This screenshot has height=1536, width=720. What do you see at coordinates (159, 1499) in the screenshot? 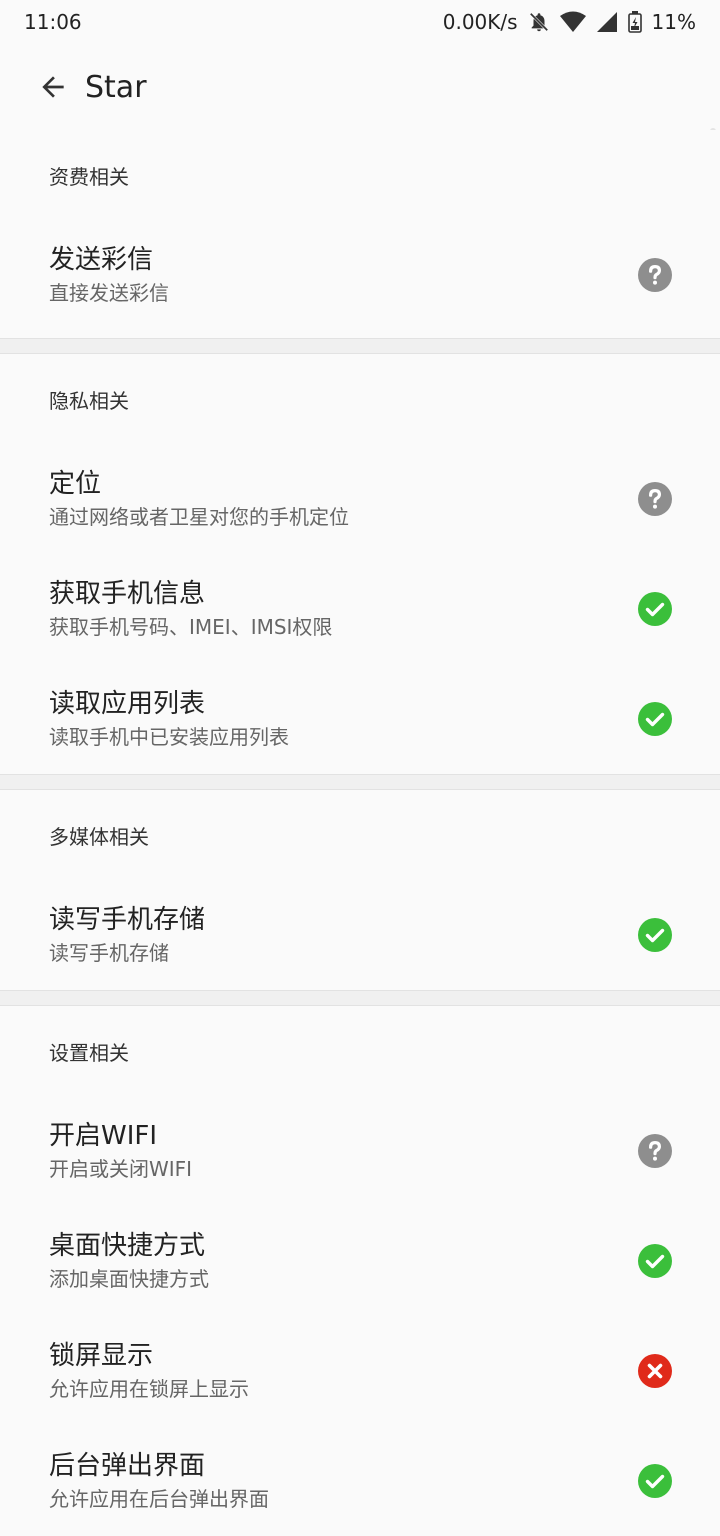
I see `permission-subtitle: 允许应用在后台弹出界面` at bounding box center [159, 1499].